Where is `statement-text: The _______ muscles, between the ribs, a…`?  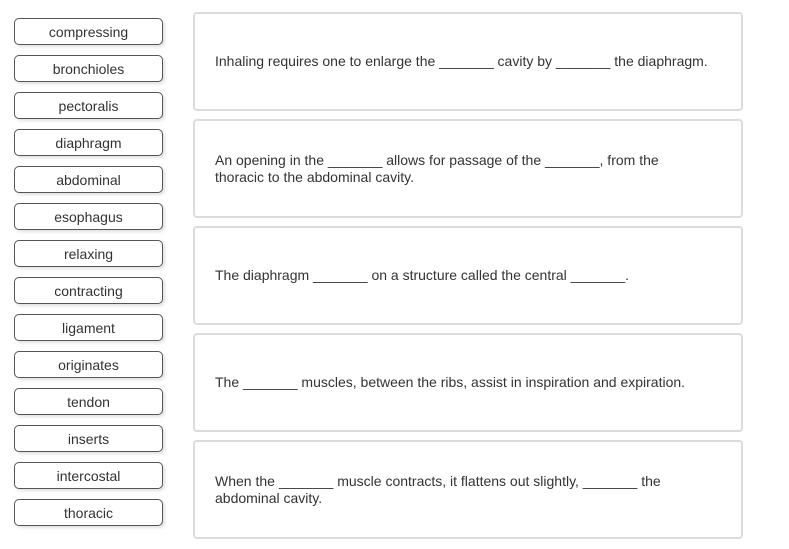
statement-text: The _______ muscles, between the ribs, a… is located at coordinates (450, 382).